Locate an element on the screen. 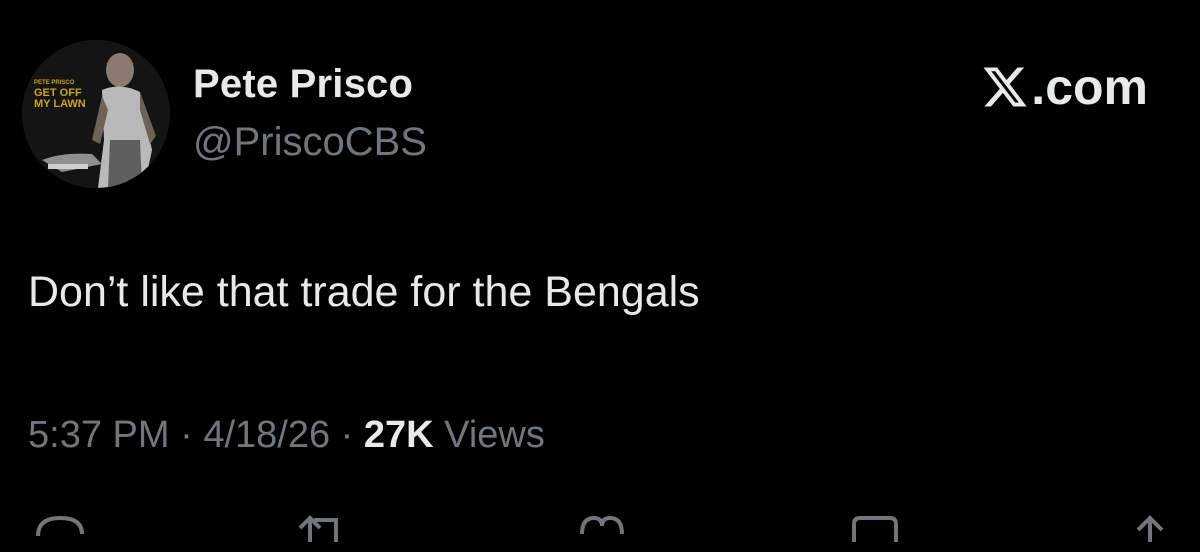  reply-icon is located at coordinates (60, 532).